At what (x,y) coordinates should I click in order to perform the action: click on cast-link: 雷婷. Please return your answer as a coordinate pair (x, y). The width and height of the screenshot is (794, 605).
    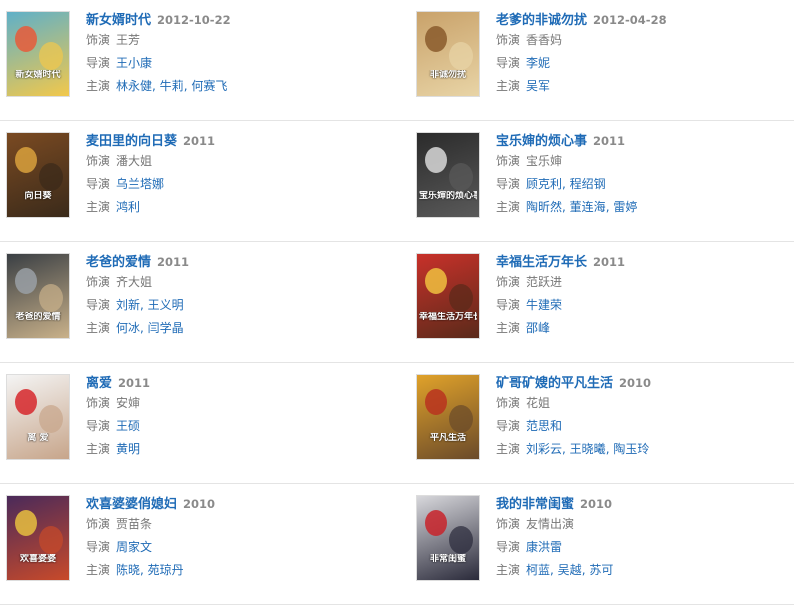
    Looking at the image, I should click on (625, 207).